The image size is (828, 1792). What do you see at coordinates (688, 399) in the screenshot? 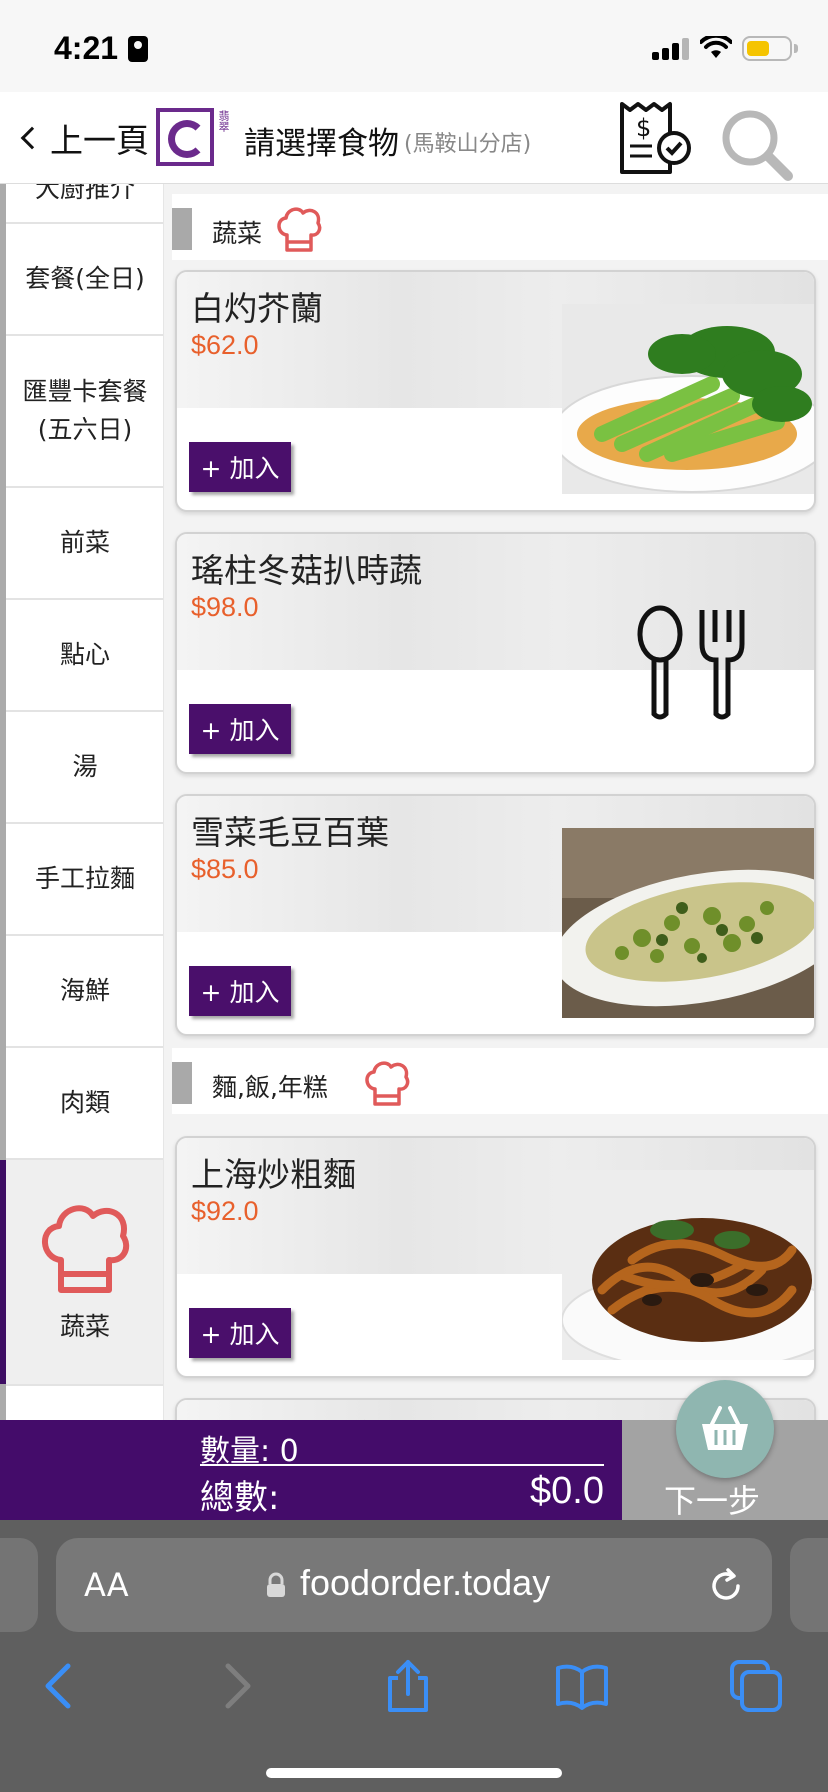
I see `gai-lan-photo` at bounding box center [688, 399].